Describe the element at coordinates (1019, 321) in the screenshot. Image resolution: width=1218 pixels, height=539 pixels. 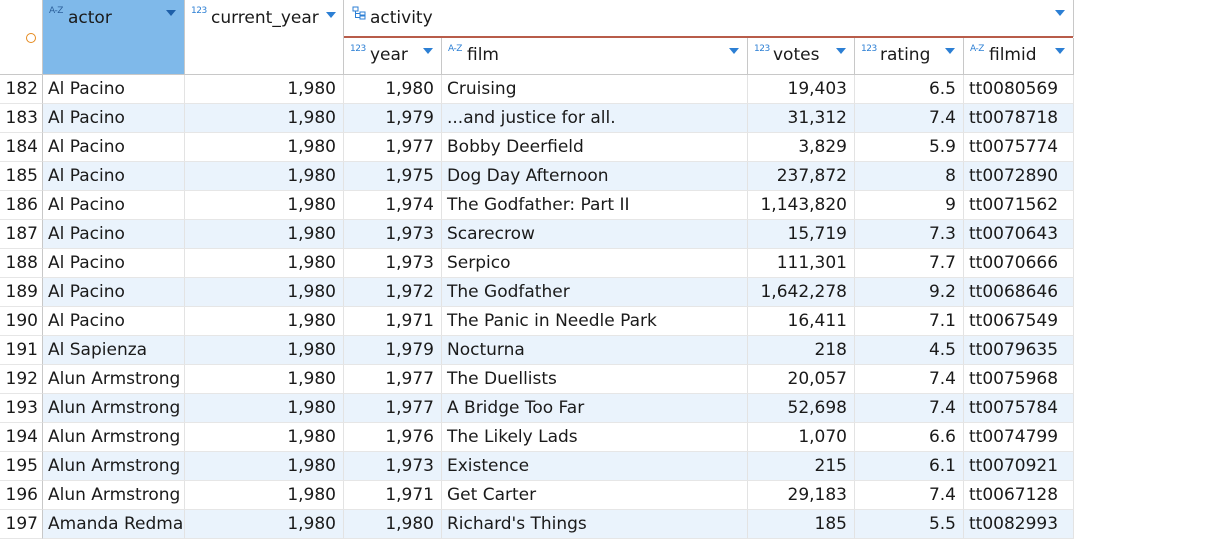
I see `cell-filmid: tt0067549` at that location.